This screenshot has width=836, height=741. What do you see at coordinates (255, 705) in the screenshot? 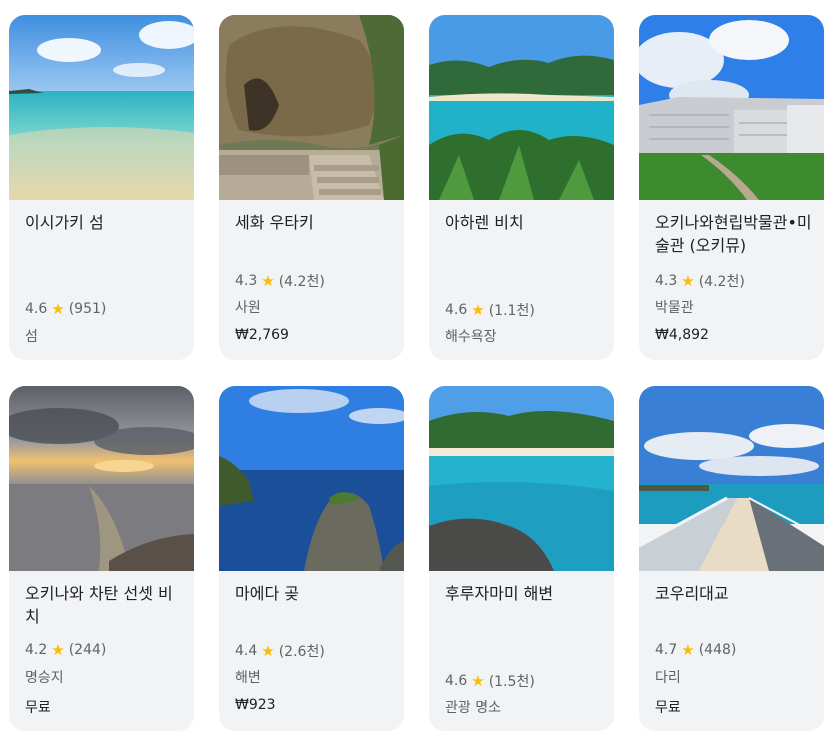
I see `place-price: ₩923` at bounding box center [255, 705].